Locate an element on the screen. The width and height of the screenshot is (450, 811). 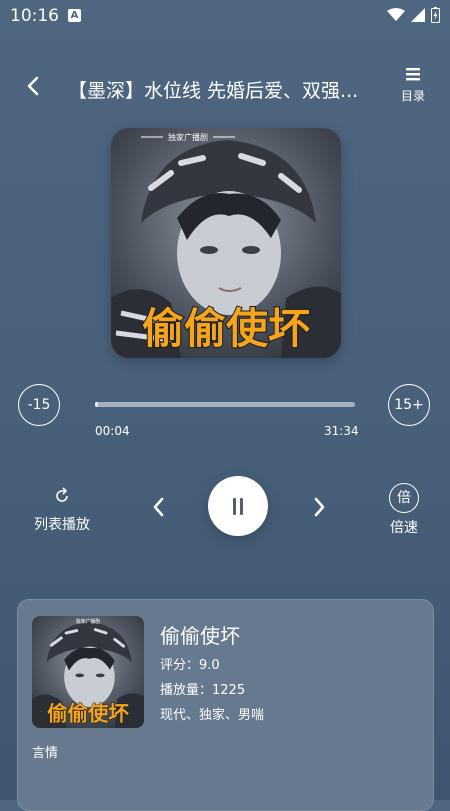
forward-15-button: 15+ is located at coordinates (409, 405).